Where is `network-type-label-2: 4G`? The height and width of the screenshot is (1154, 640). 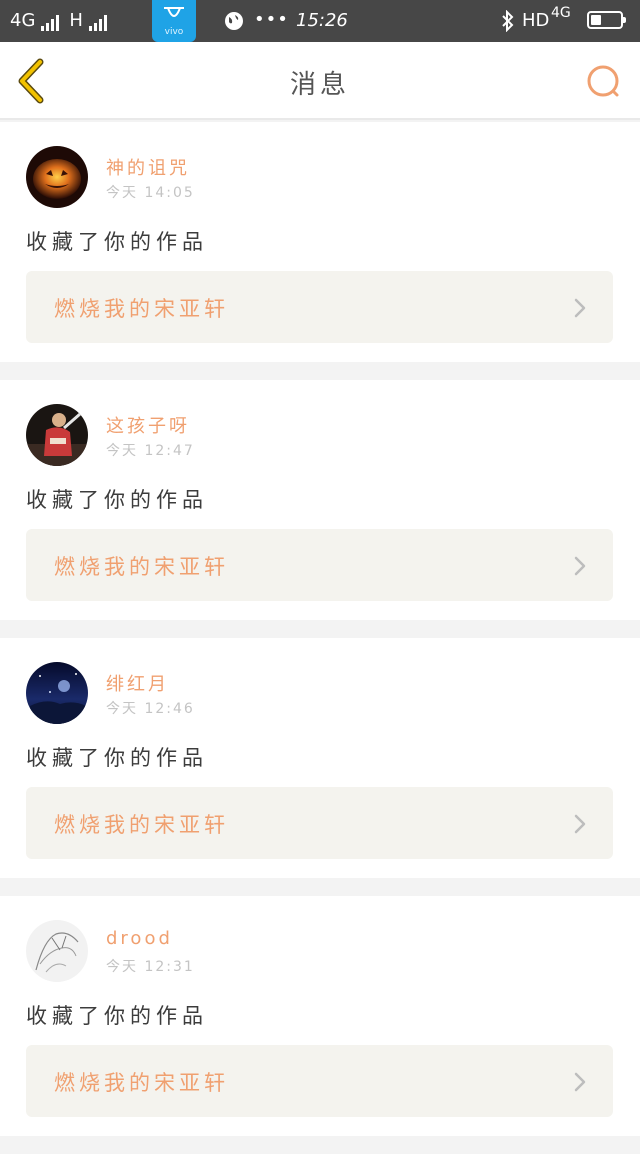
network-type-label-2: 4G is located at coordinates (561, 13).